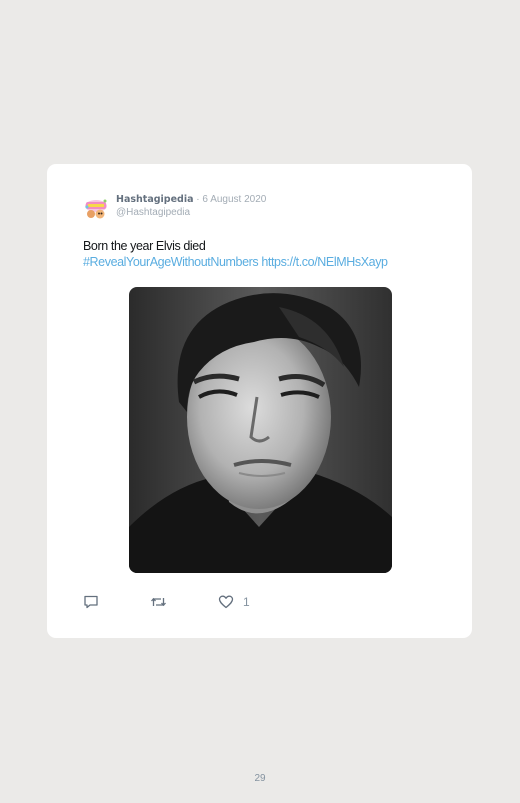  What do you see at coordinates (208, 602) in the screenshot?
I see `tweet-actions: 1` at bounding box center [208, 602].